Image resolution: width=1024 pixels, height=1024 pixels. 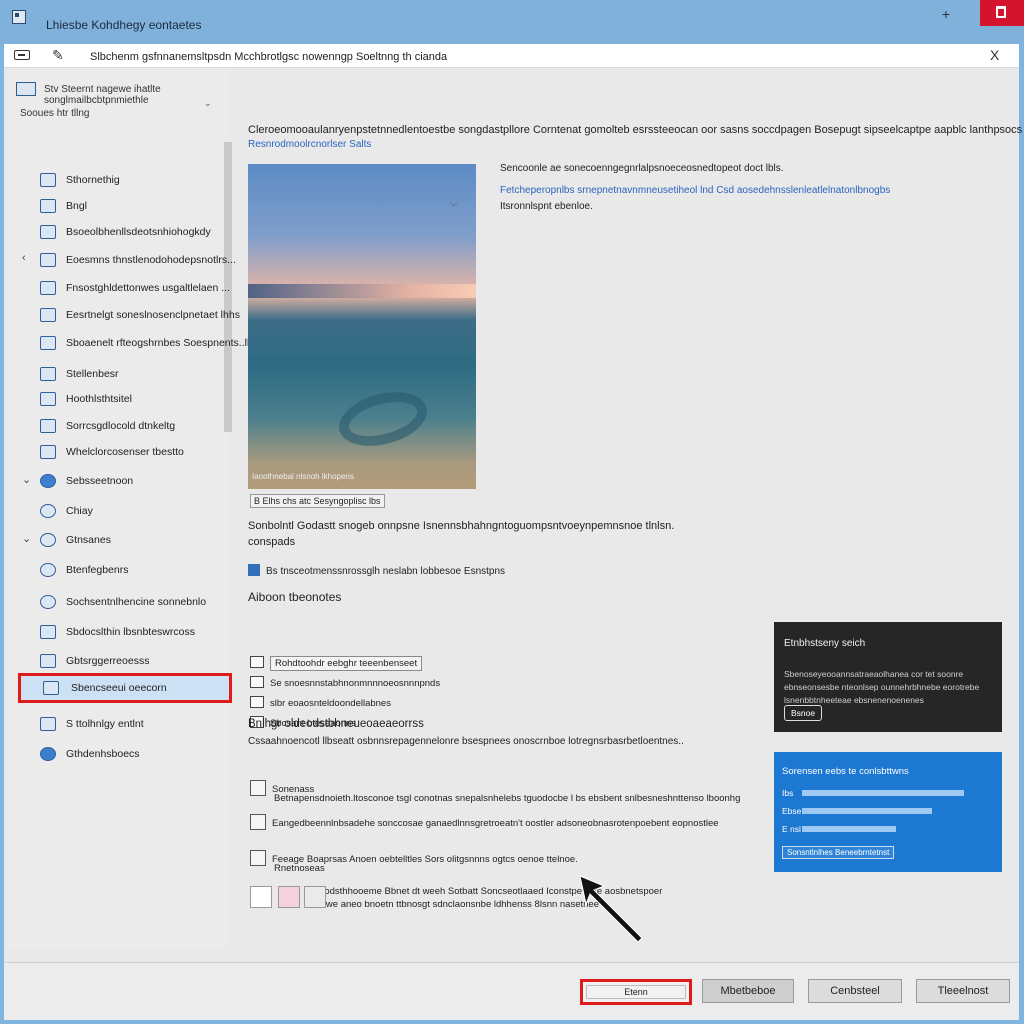 What do you see at coordinates (946, 15) in the screenshot?
I see `minimize-button: +` at bounding box center [946, 15].